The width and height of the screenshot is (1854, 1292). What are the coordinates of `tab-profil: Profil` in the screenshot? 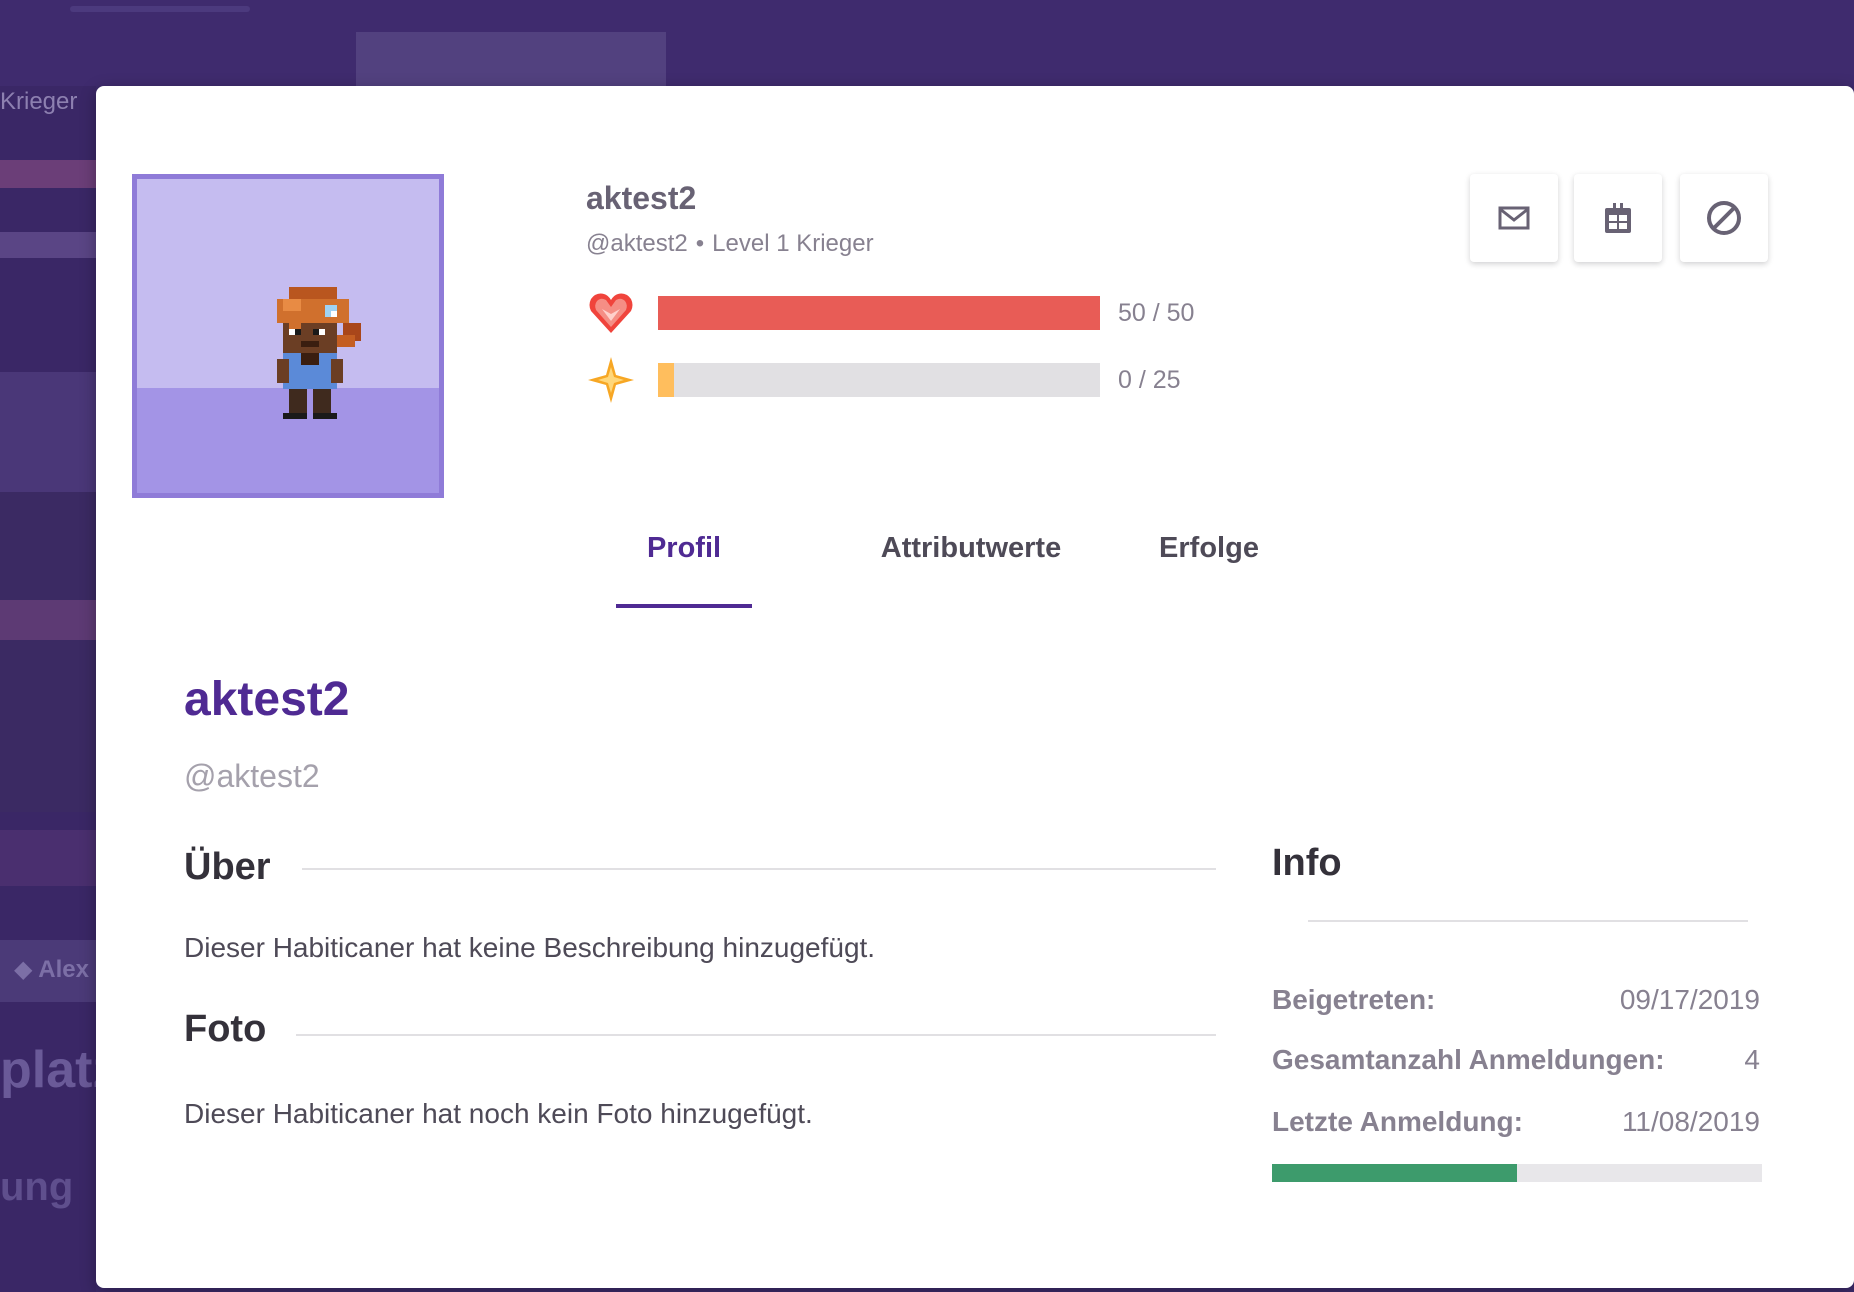 It's located at (684, 548).